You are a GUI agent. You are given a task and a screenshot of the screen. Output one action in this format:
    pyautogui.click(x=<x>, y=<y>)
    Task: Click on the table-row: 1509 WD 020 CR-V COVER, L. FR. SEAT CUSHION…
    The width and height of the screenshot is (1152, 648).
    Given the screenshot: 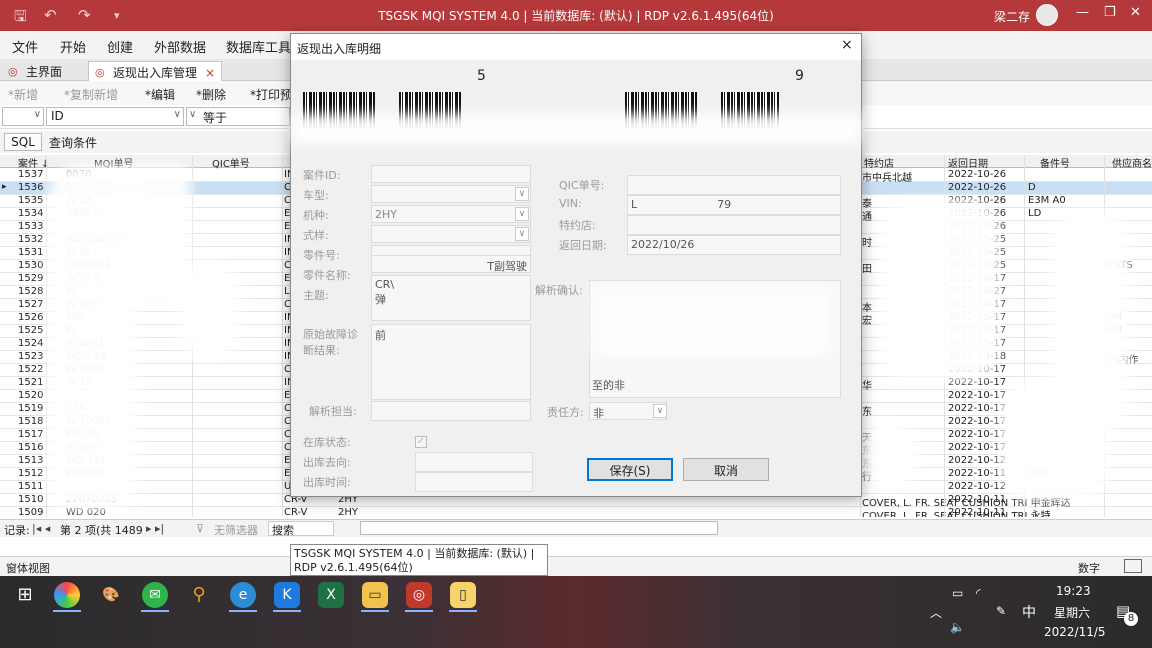 What is the action you would take?
    pyautogui.click(x=576, y=512)
    